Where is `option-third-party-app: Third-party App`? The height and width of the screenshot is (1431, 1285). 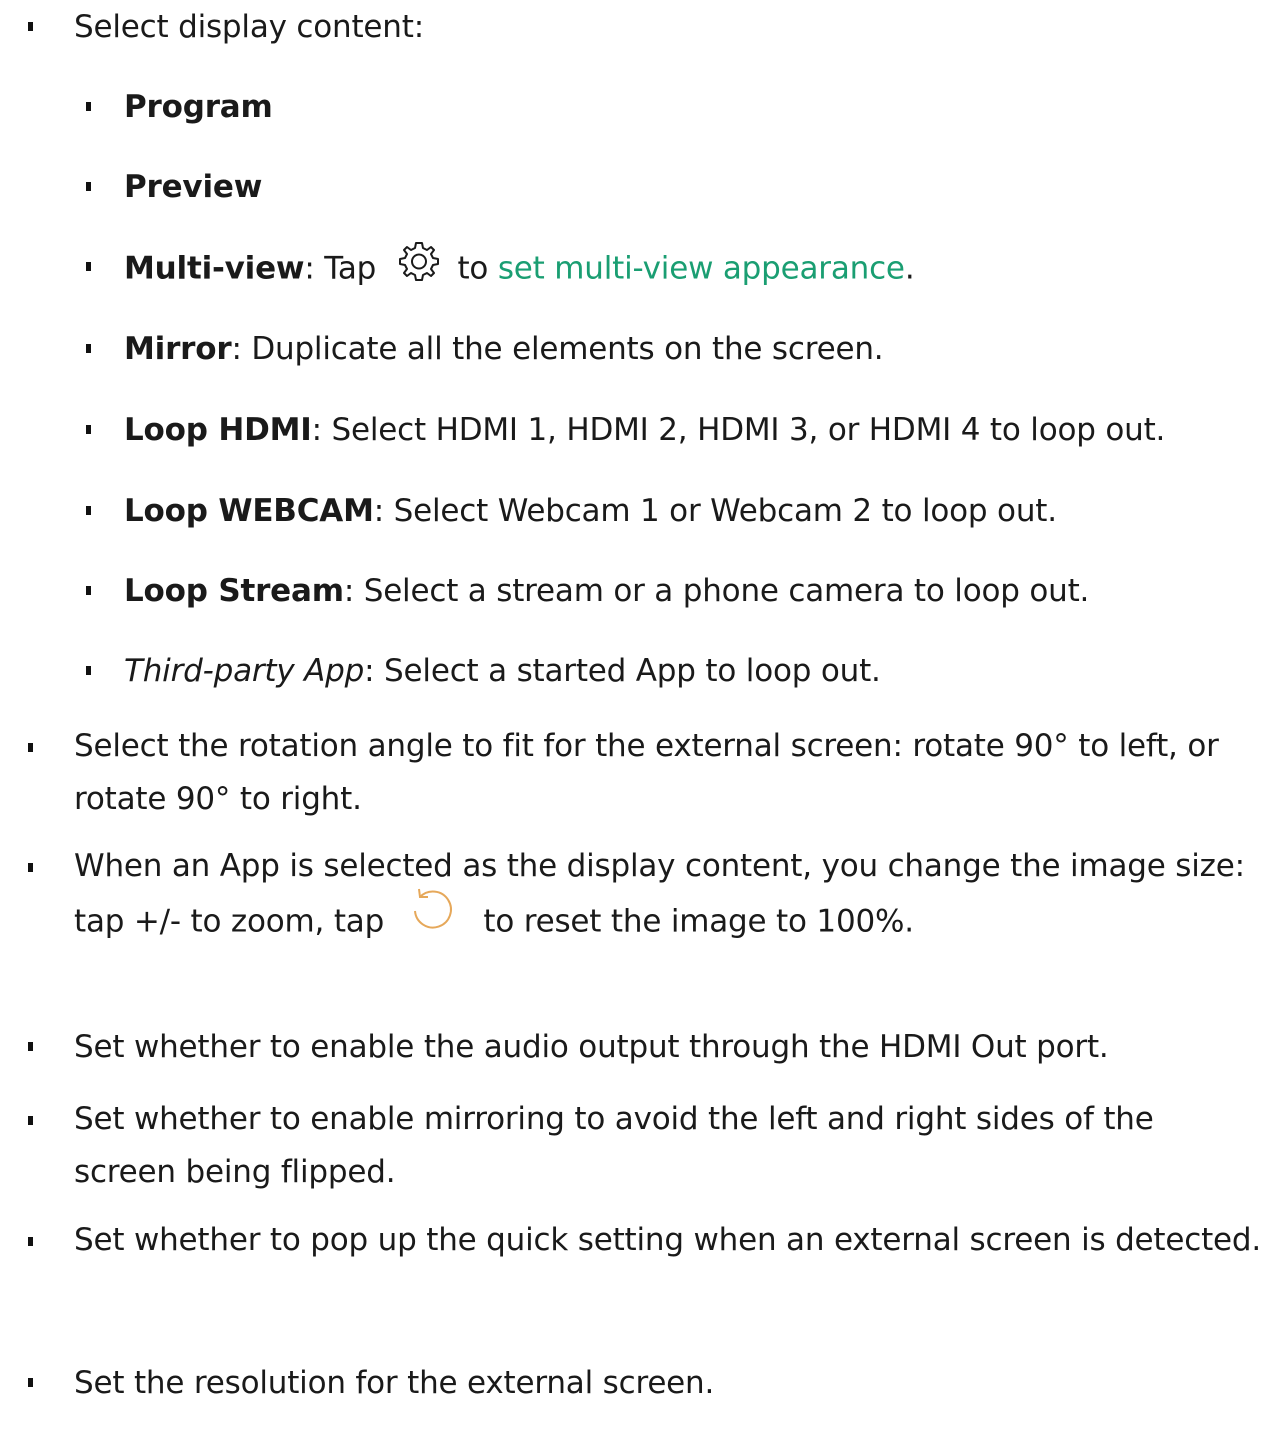
option-third-party-app: Third-party App is located at coordinates (244, 671).